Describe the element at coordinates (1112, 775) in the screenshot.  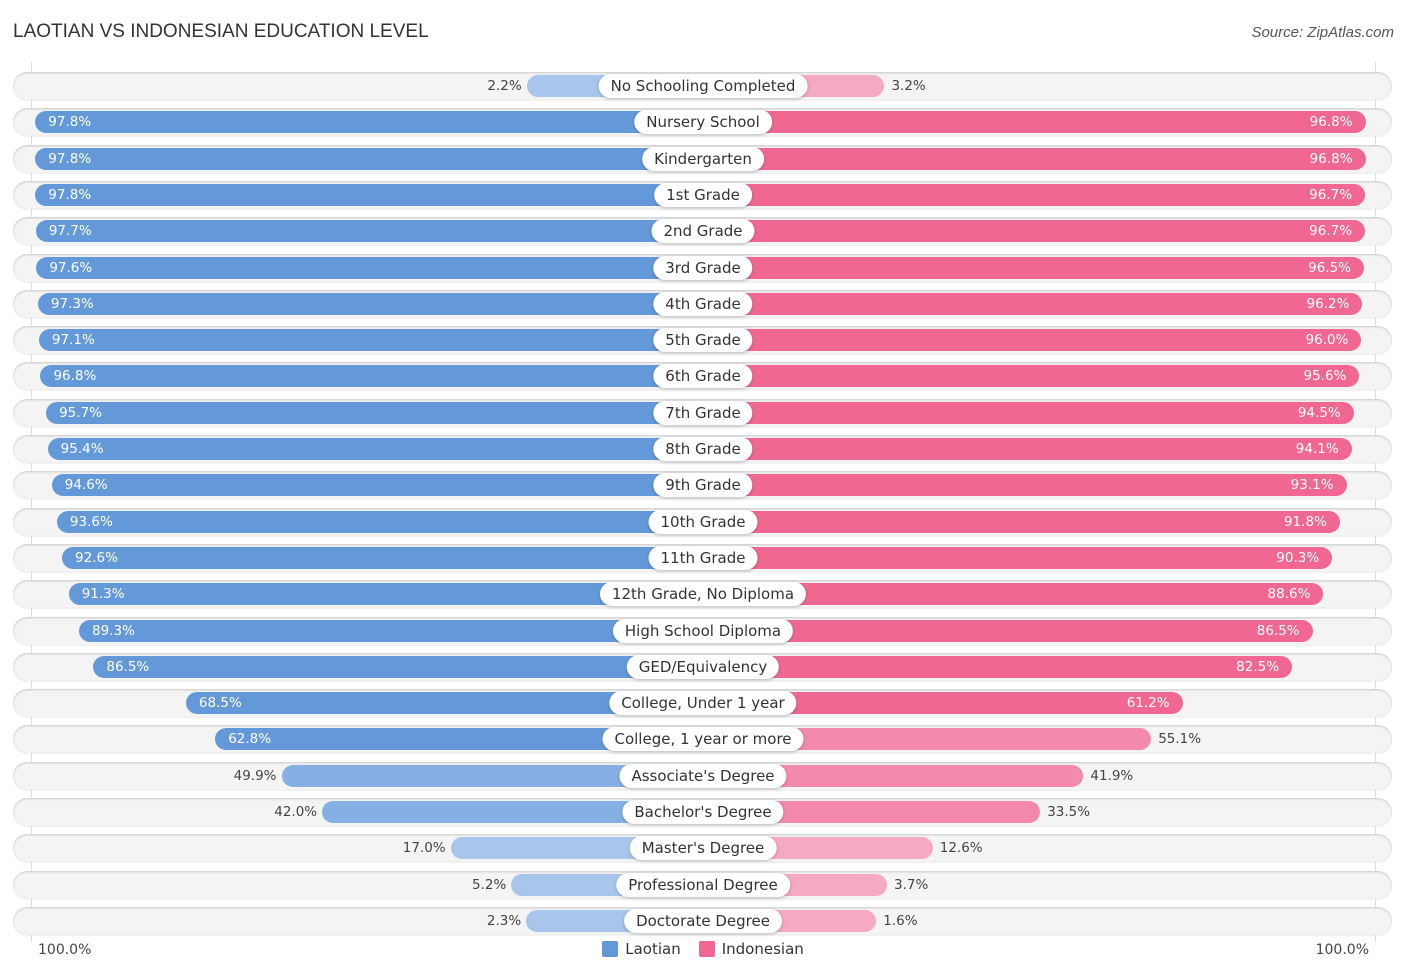
I see `value-label-indonesian: 41.9%` at that location.